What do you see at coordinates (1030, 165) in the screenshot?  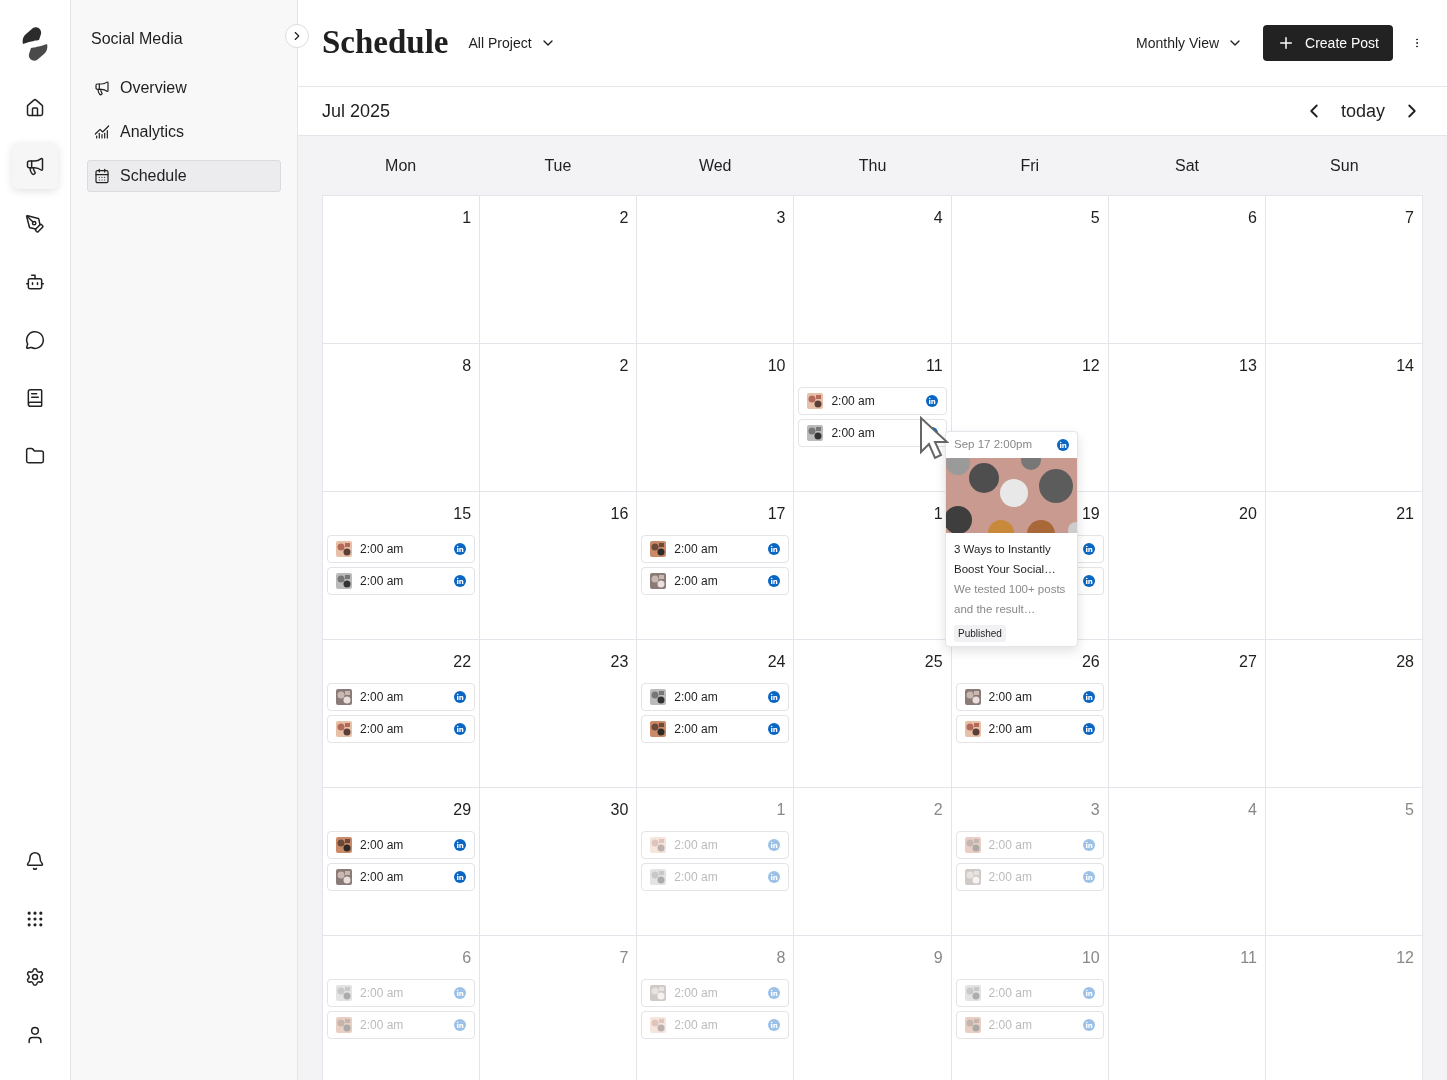 I see `weekday-header: Fri` at bounding box center [1030, 165].